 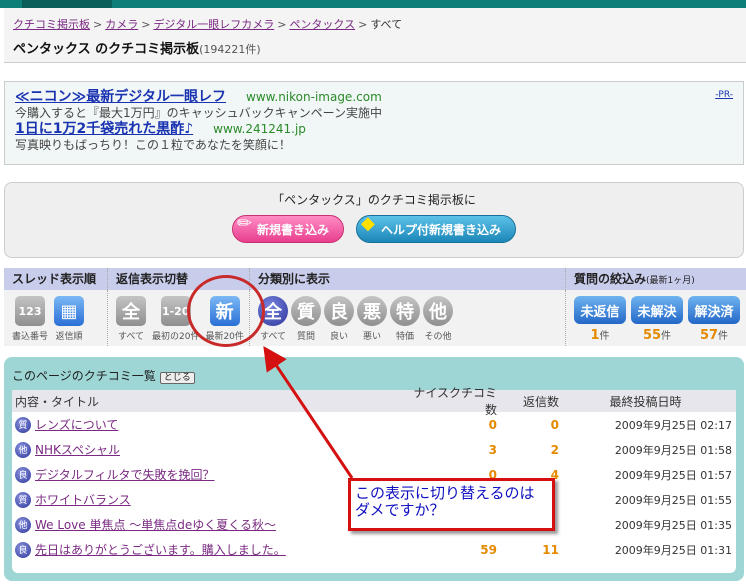 What do you see at coordinates (207, 424) in the screenshot?
I see `title-cell: 質レンズについて` at bounding box center [207, 424].